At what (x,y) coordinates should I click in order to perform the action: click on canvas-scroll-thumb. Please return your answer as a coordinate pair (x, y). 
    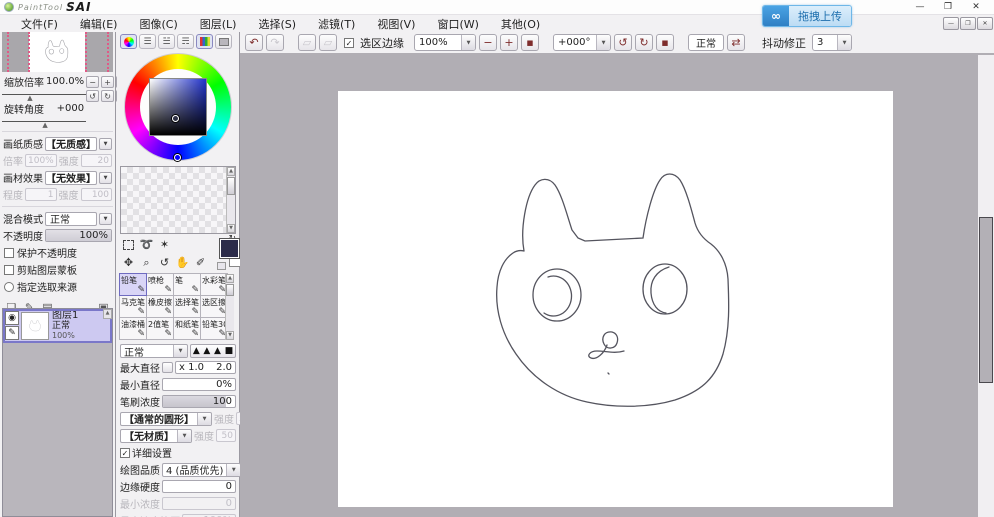
    Looking at the image, I should click on (986, 300).